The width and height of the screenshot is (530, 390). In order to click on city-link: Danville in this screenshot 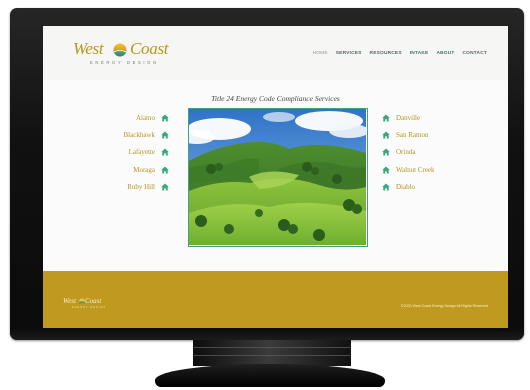, I will do `click(427, 117)`.